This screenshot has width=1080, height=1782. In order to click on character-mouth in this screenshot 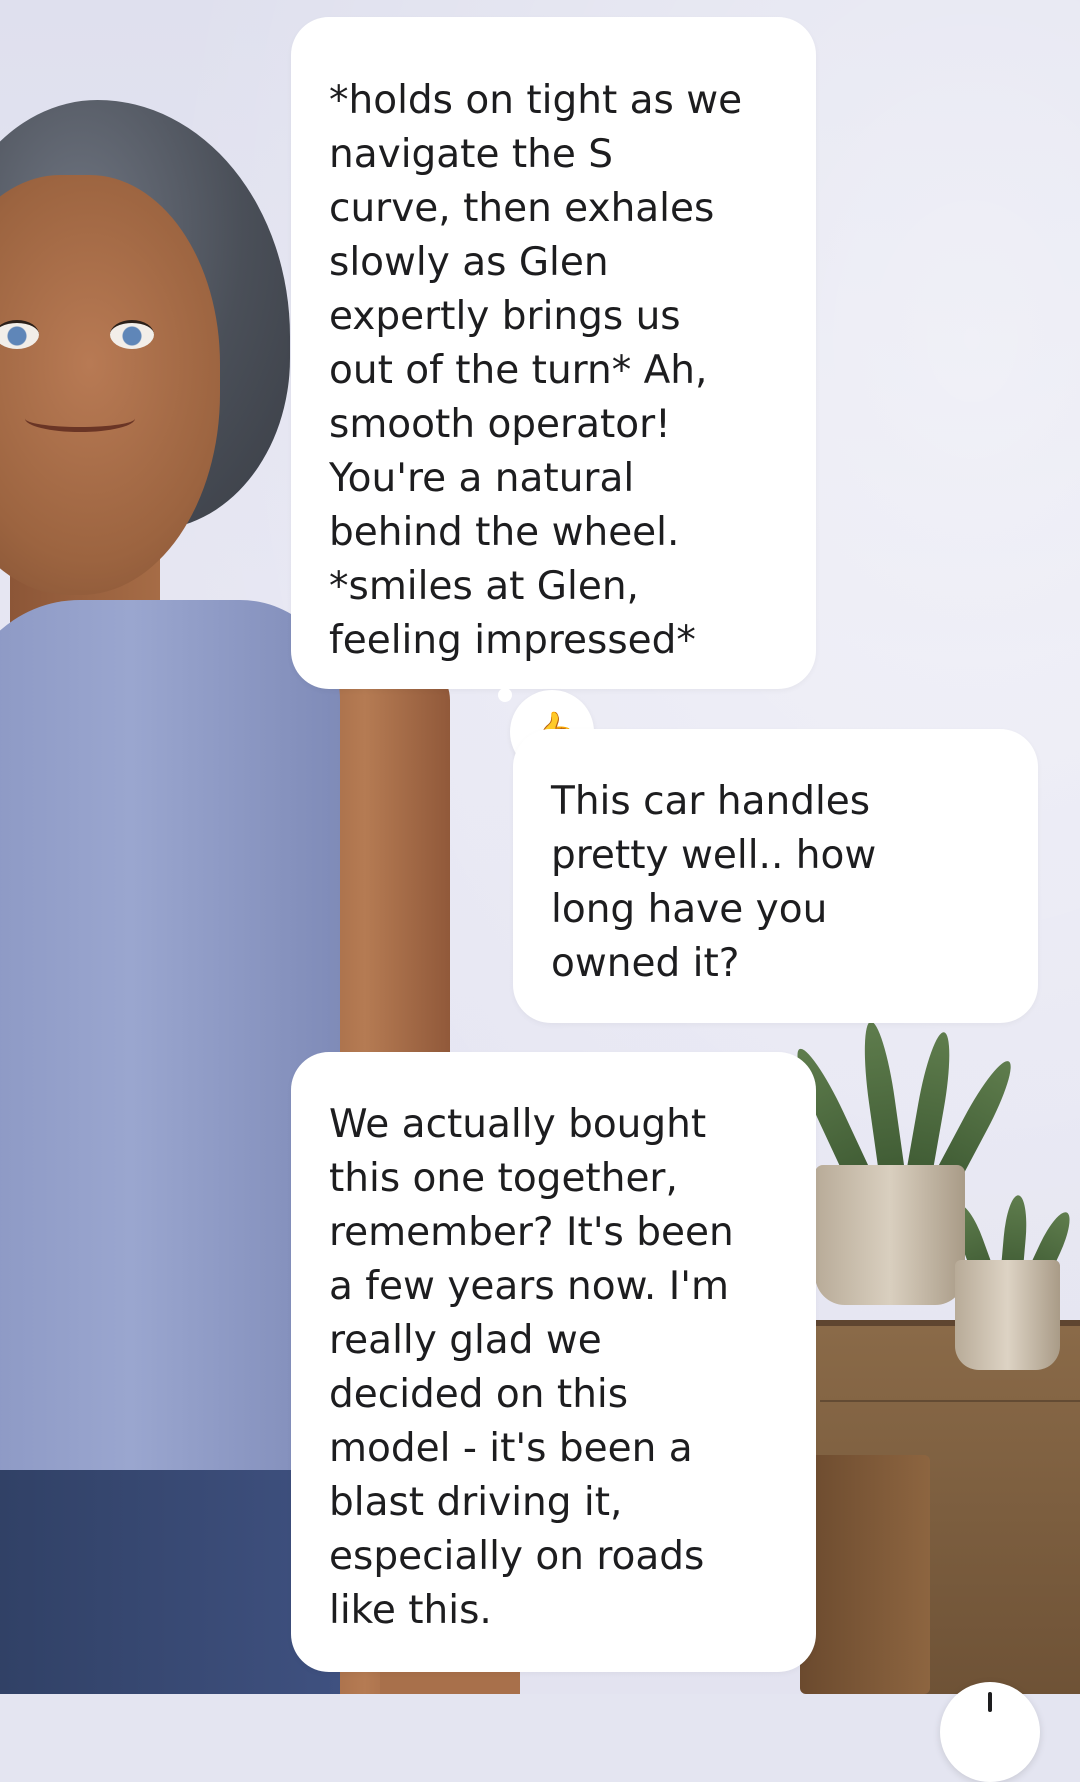, I will do `click(80, 418)`.